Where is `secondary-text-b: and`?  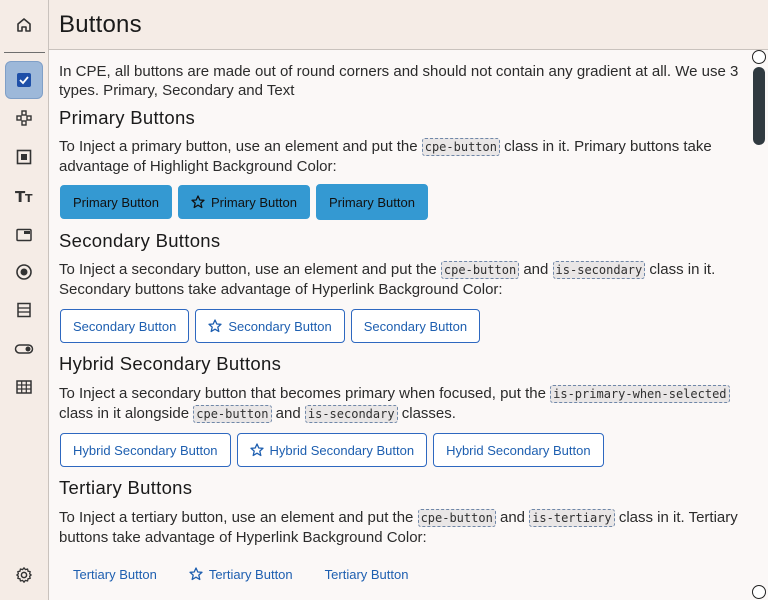 secondary-text-b: and is located at coordinates (536, 269).